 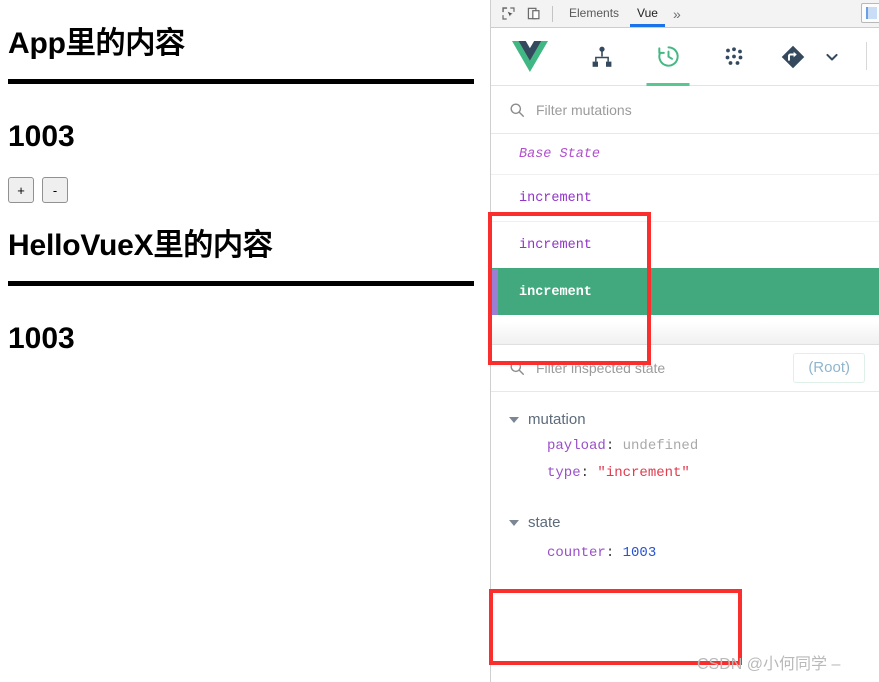 What do you see at coordinates (685, 291) in the screenshot?
I see `mutation-entry-selected: increment` at bounding box center [685, 291].